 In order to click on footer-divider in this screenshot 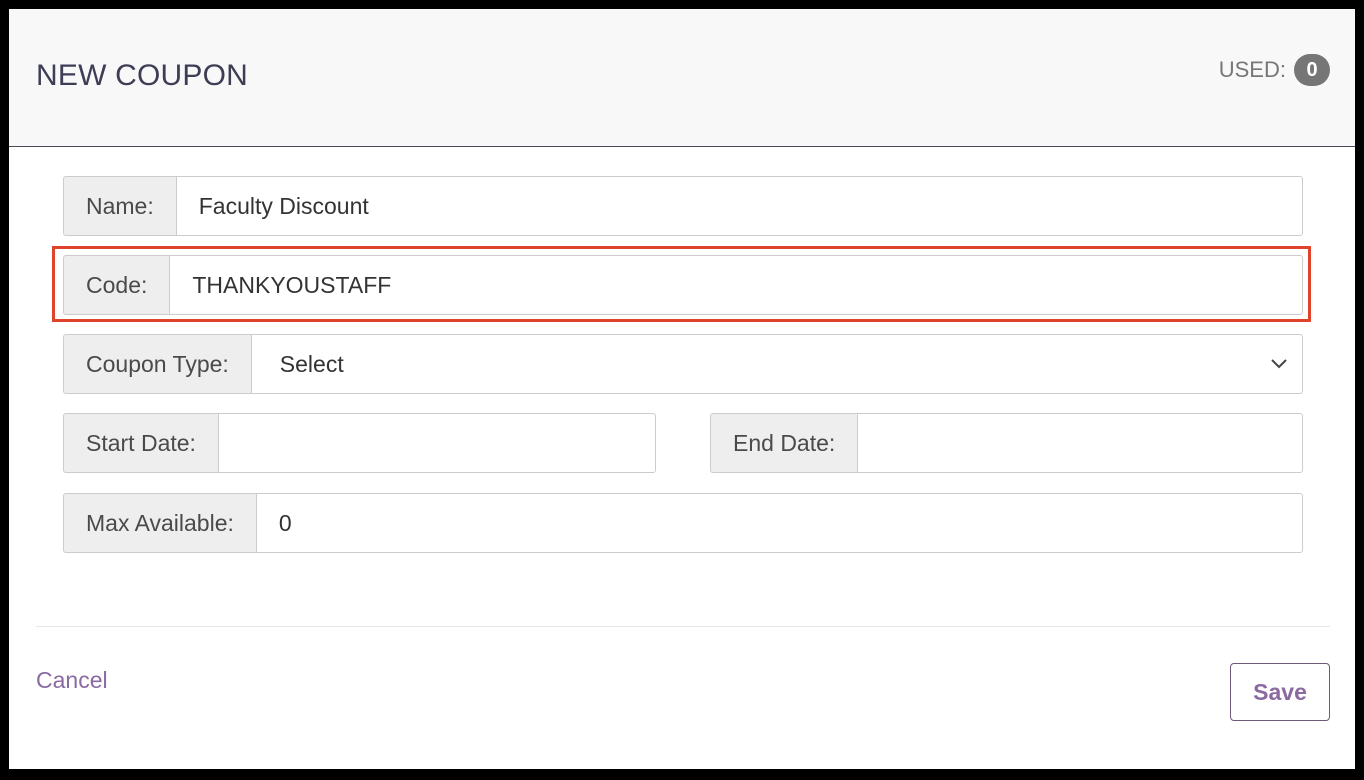, I will do `click(683, 626)`.